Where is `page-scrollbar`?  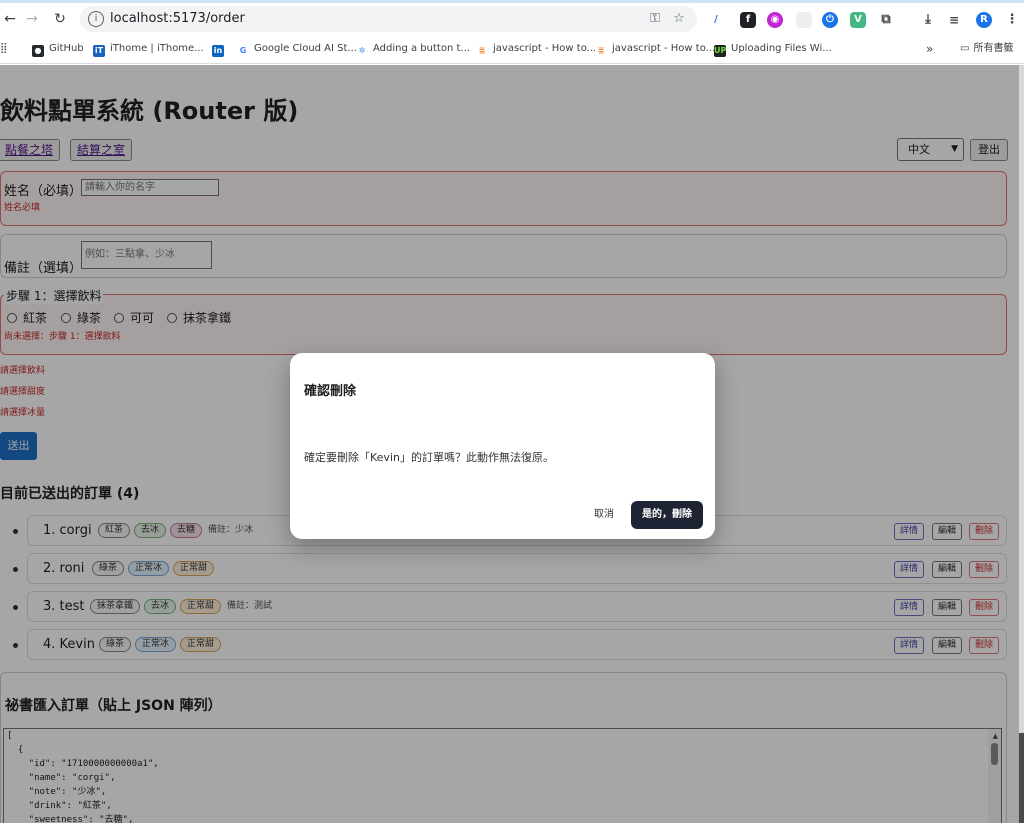
page-scrollbar is located at coordinates (1021, 444).